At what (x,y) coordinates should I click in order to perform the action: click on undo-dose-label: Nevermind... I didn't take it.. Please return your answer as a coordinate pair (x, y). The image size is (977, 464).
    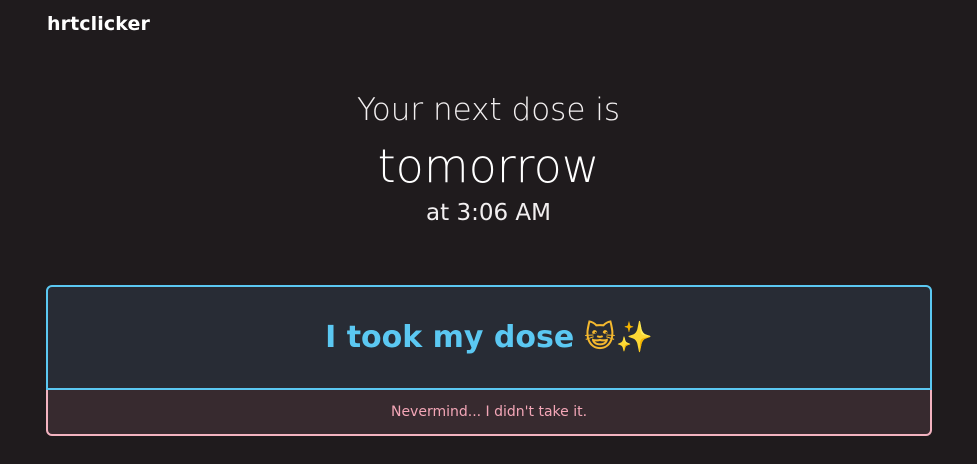
    Looking at the image, I should click on (489, 412).